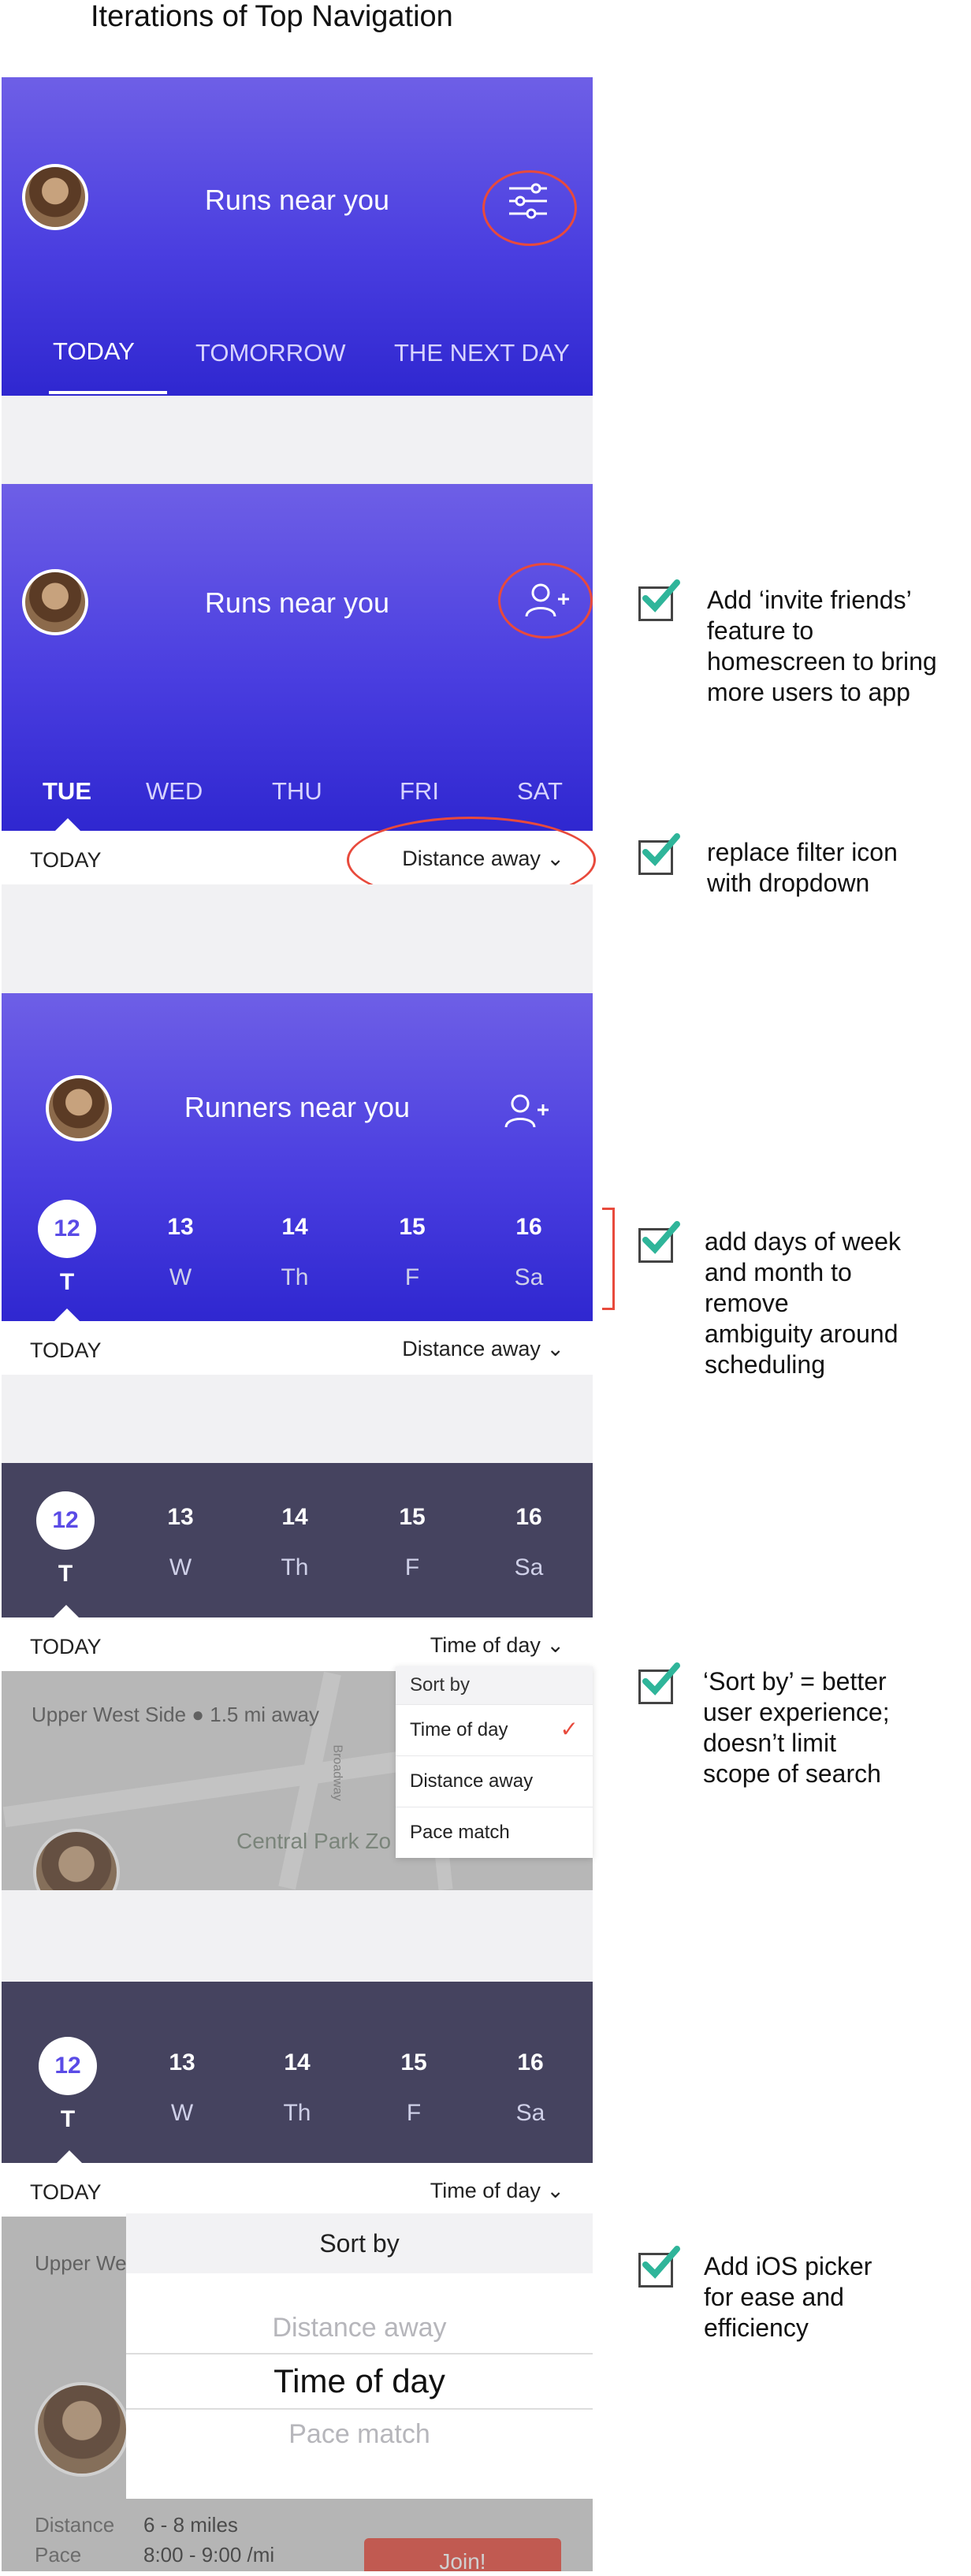  Describe the element at coordinates (94, 351) in the screenshot. I see `tab-today: TODAY` at that location.